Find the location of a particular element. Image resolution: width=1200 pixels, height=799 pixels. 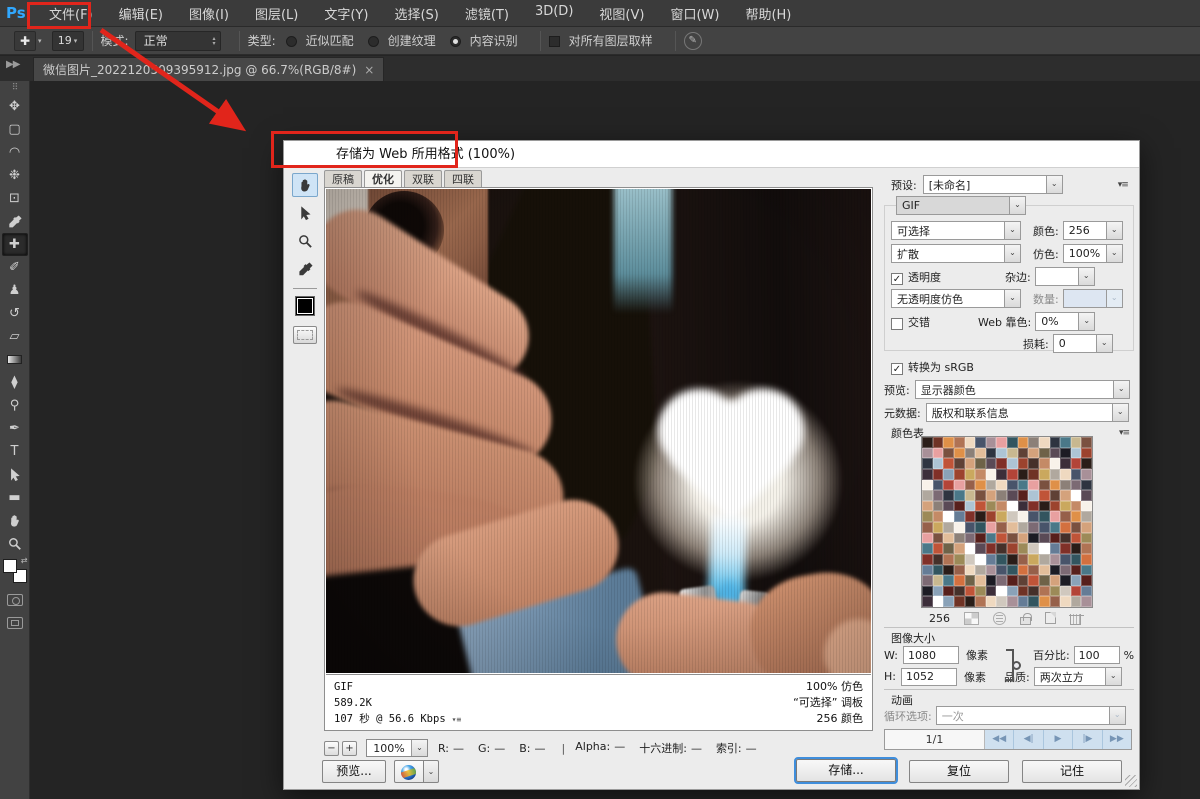

height-input: 1052 is located at coordinates (928, 676).